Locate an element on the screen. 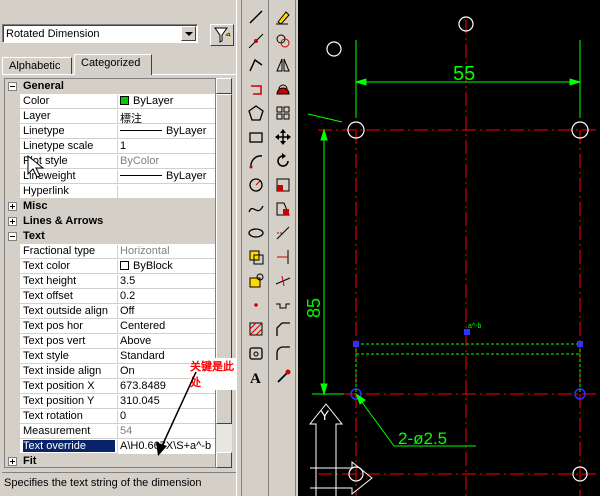  quick-select-button is located at coordinates (222, 35).